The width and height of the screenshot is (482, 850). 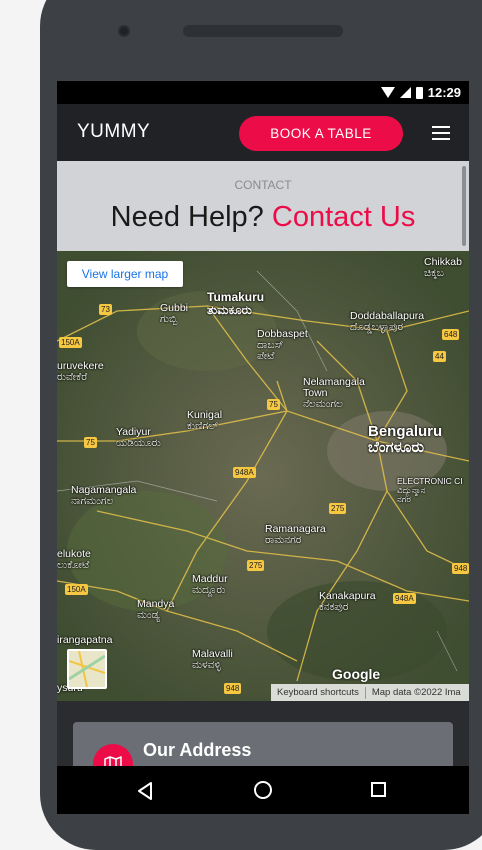 I want to click on map-place: Chikkab ಚಿಕ್ಕಬ, so click(x=443, y=267).